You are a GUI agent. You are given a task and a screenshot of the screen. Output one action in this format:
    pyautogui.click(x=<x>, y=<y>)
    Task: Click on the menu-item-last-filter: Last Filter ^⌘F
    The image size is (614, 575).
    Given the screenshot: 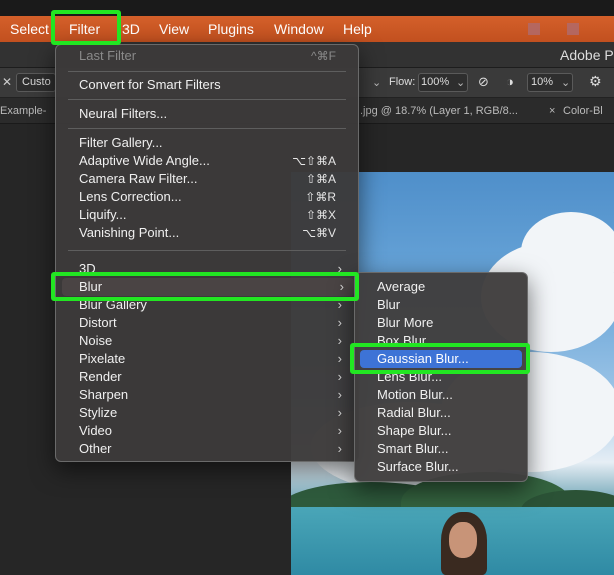 What is the action you would take?
    pyautogui.click(x=207, y=55)
    